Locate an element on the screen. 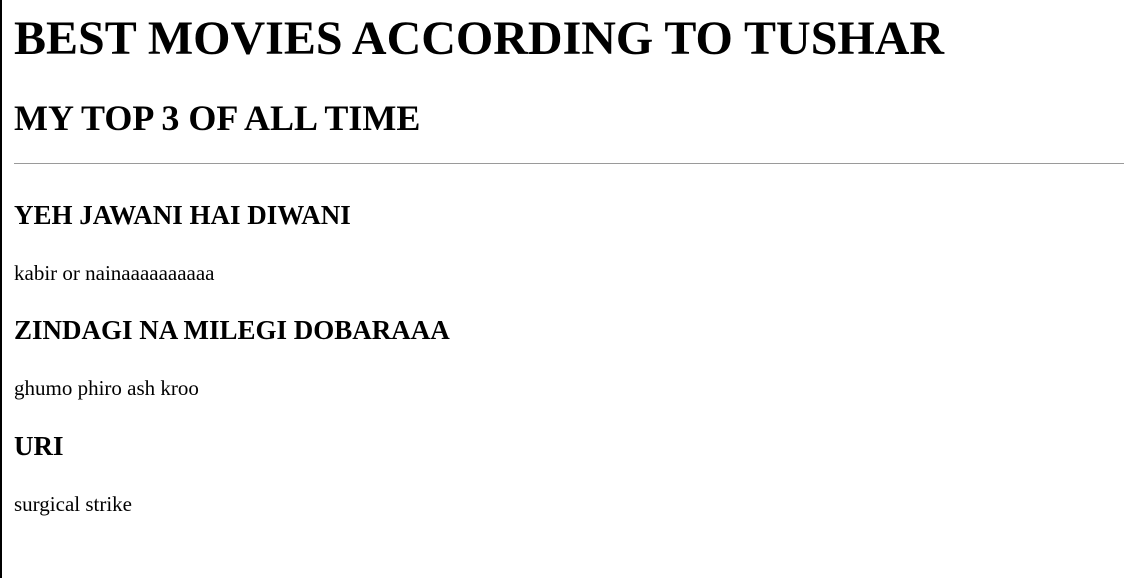  page-subtitle: MY TOP 3 OF ALL TIME is located at coordinates (217, 118).